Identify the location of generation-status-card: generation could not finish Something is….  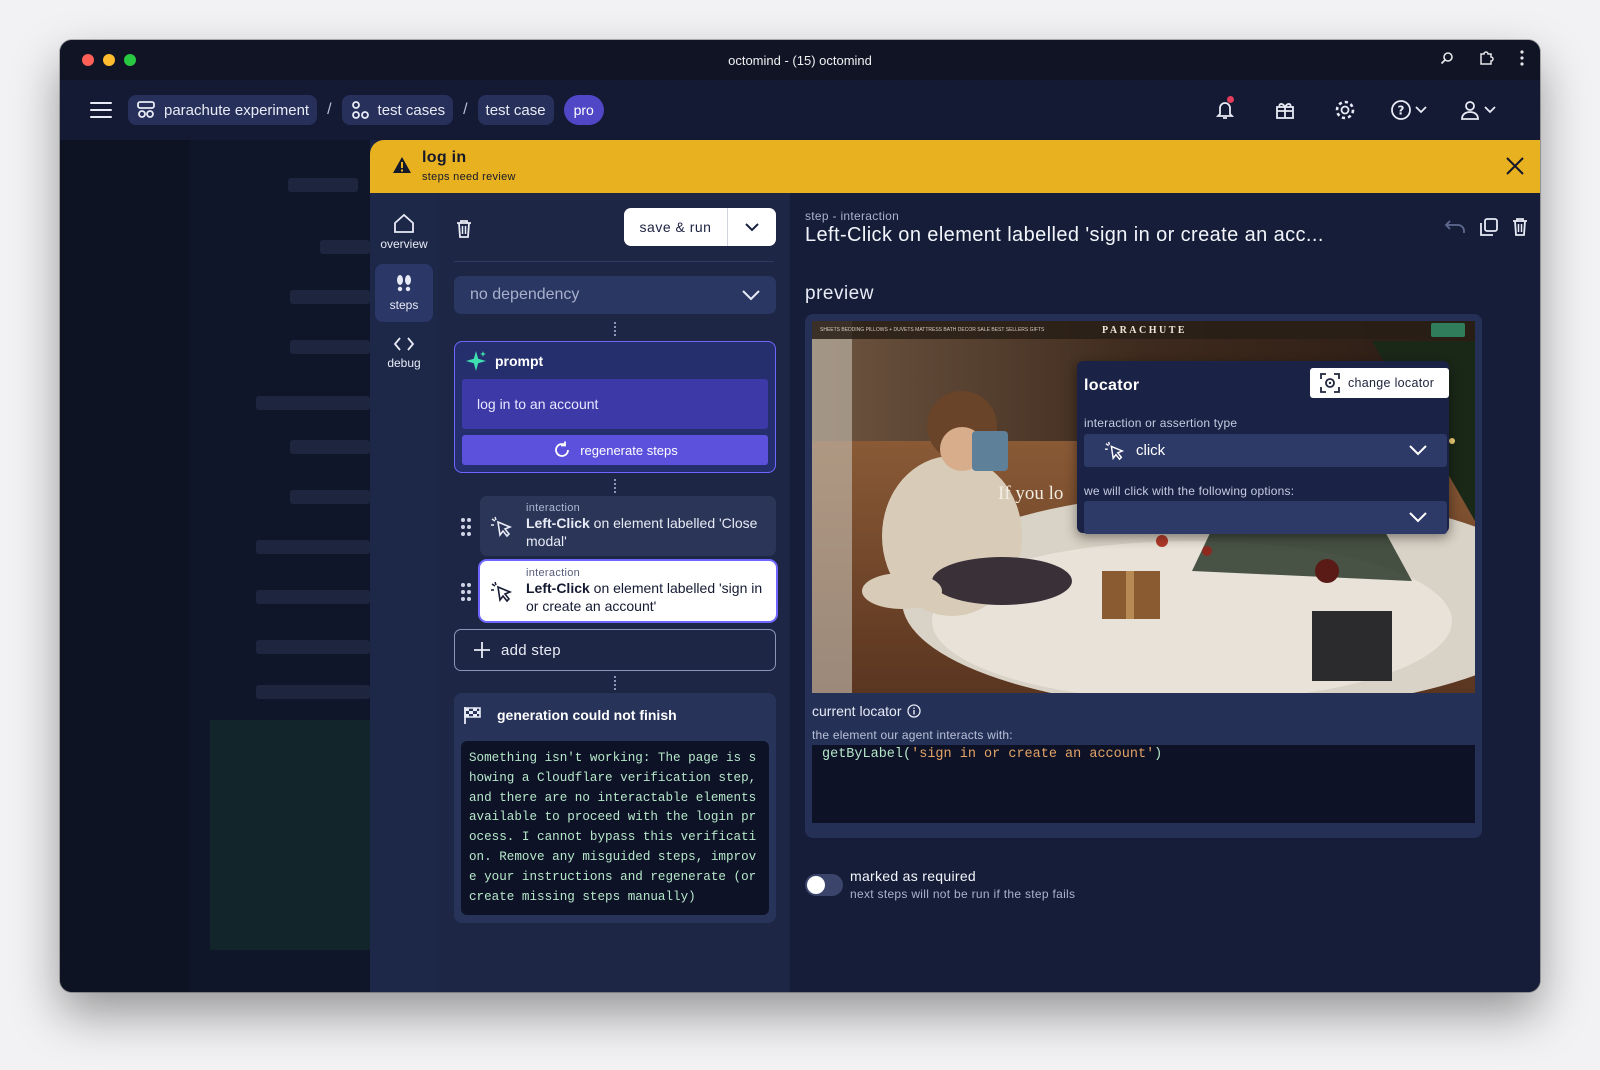
(615, 808).